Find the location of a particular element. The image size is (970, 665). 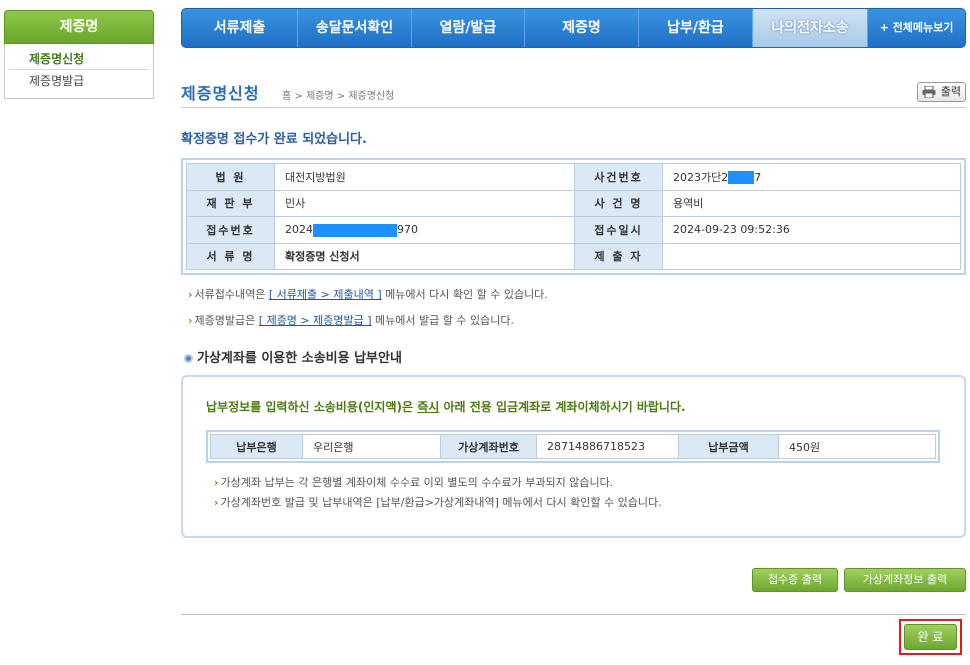

receipt-print-button: 접수증 출력 is located at coordinates (795, 580).